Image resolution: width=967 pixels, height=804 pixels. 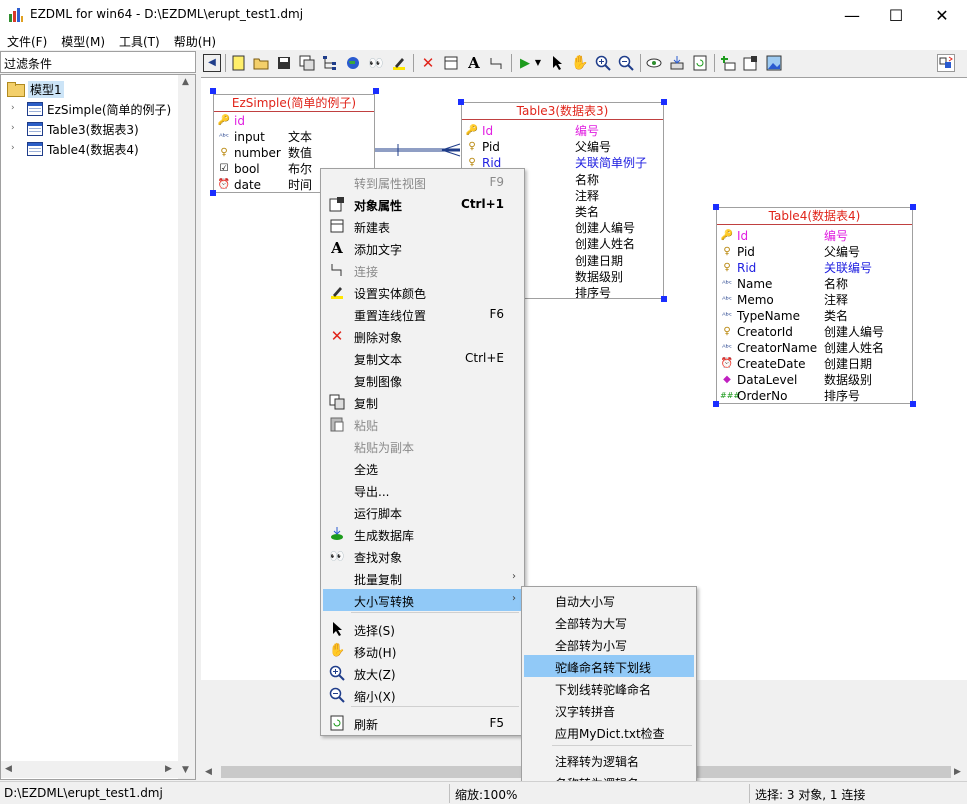 What do you see at coordinates (942, 15) in the screenshot?
I see `close-button: ✕` at bounding box center [942, 15].